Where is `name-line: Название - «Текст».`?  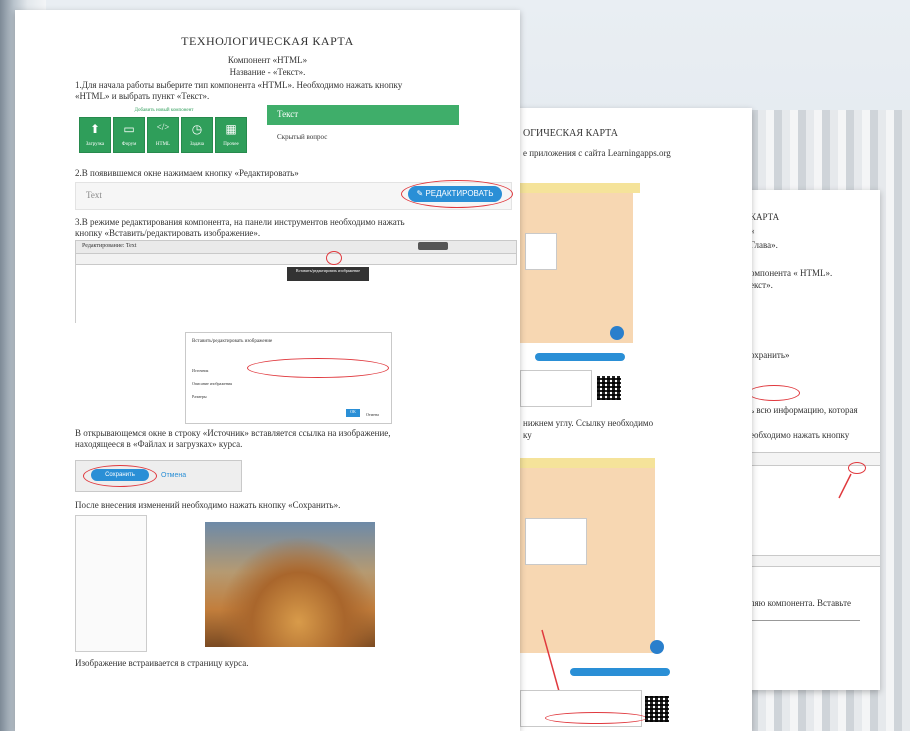 name-line: Название - «Текст». is located at coordinates (267, 72).